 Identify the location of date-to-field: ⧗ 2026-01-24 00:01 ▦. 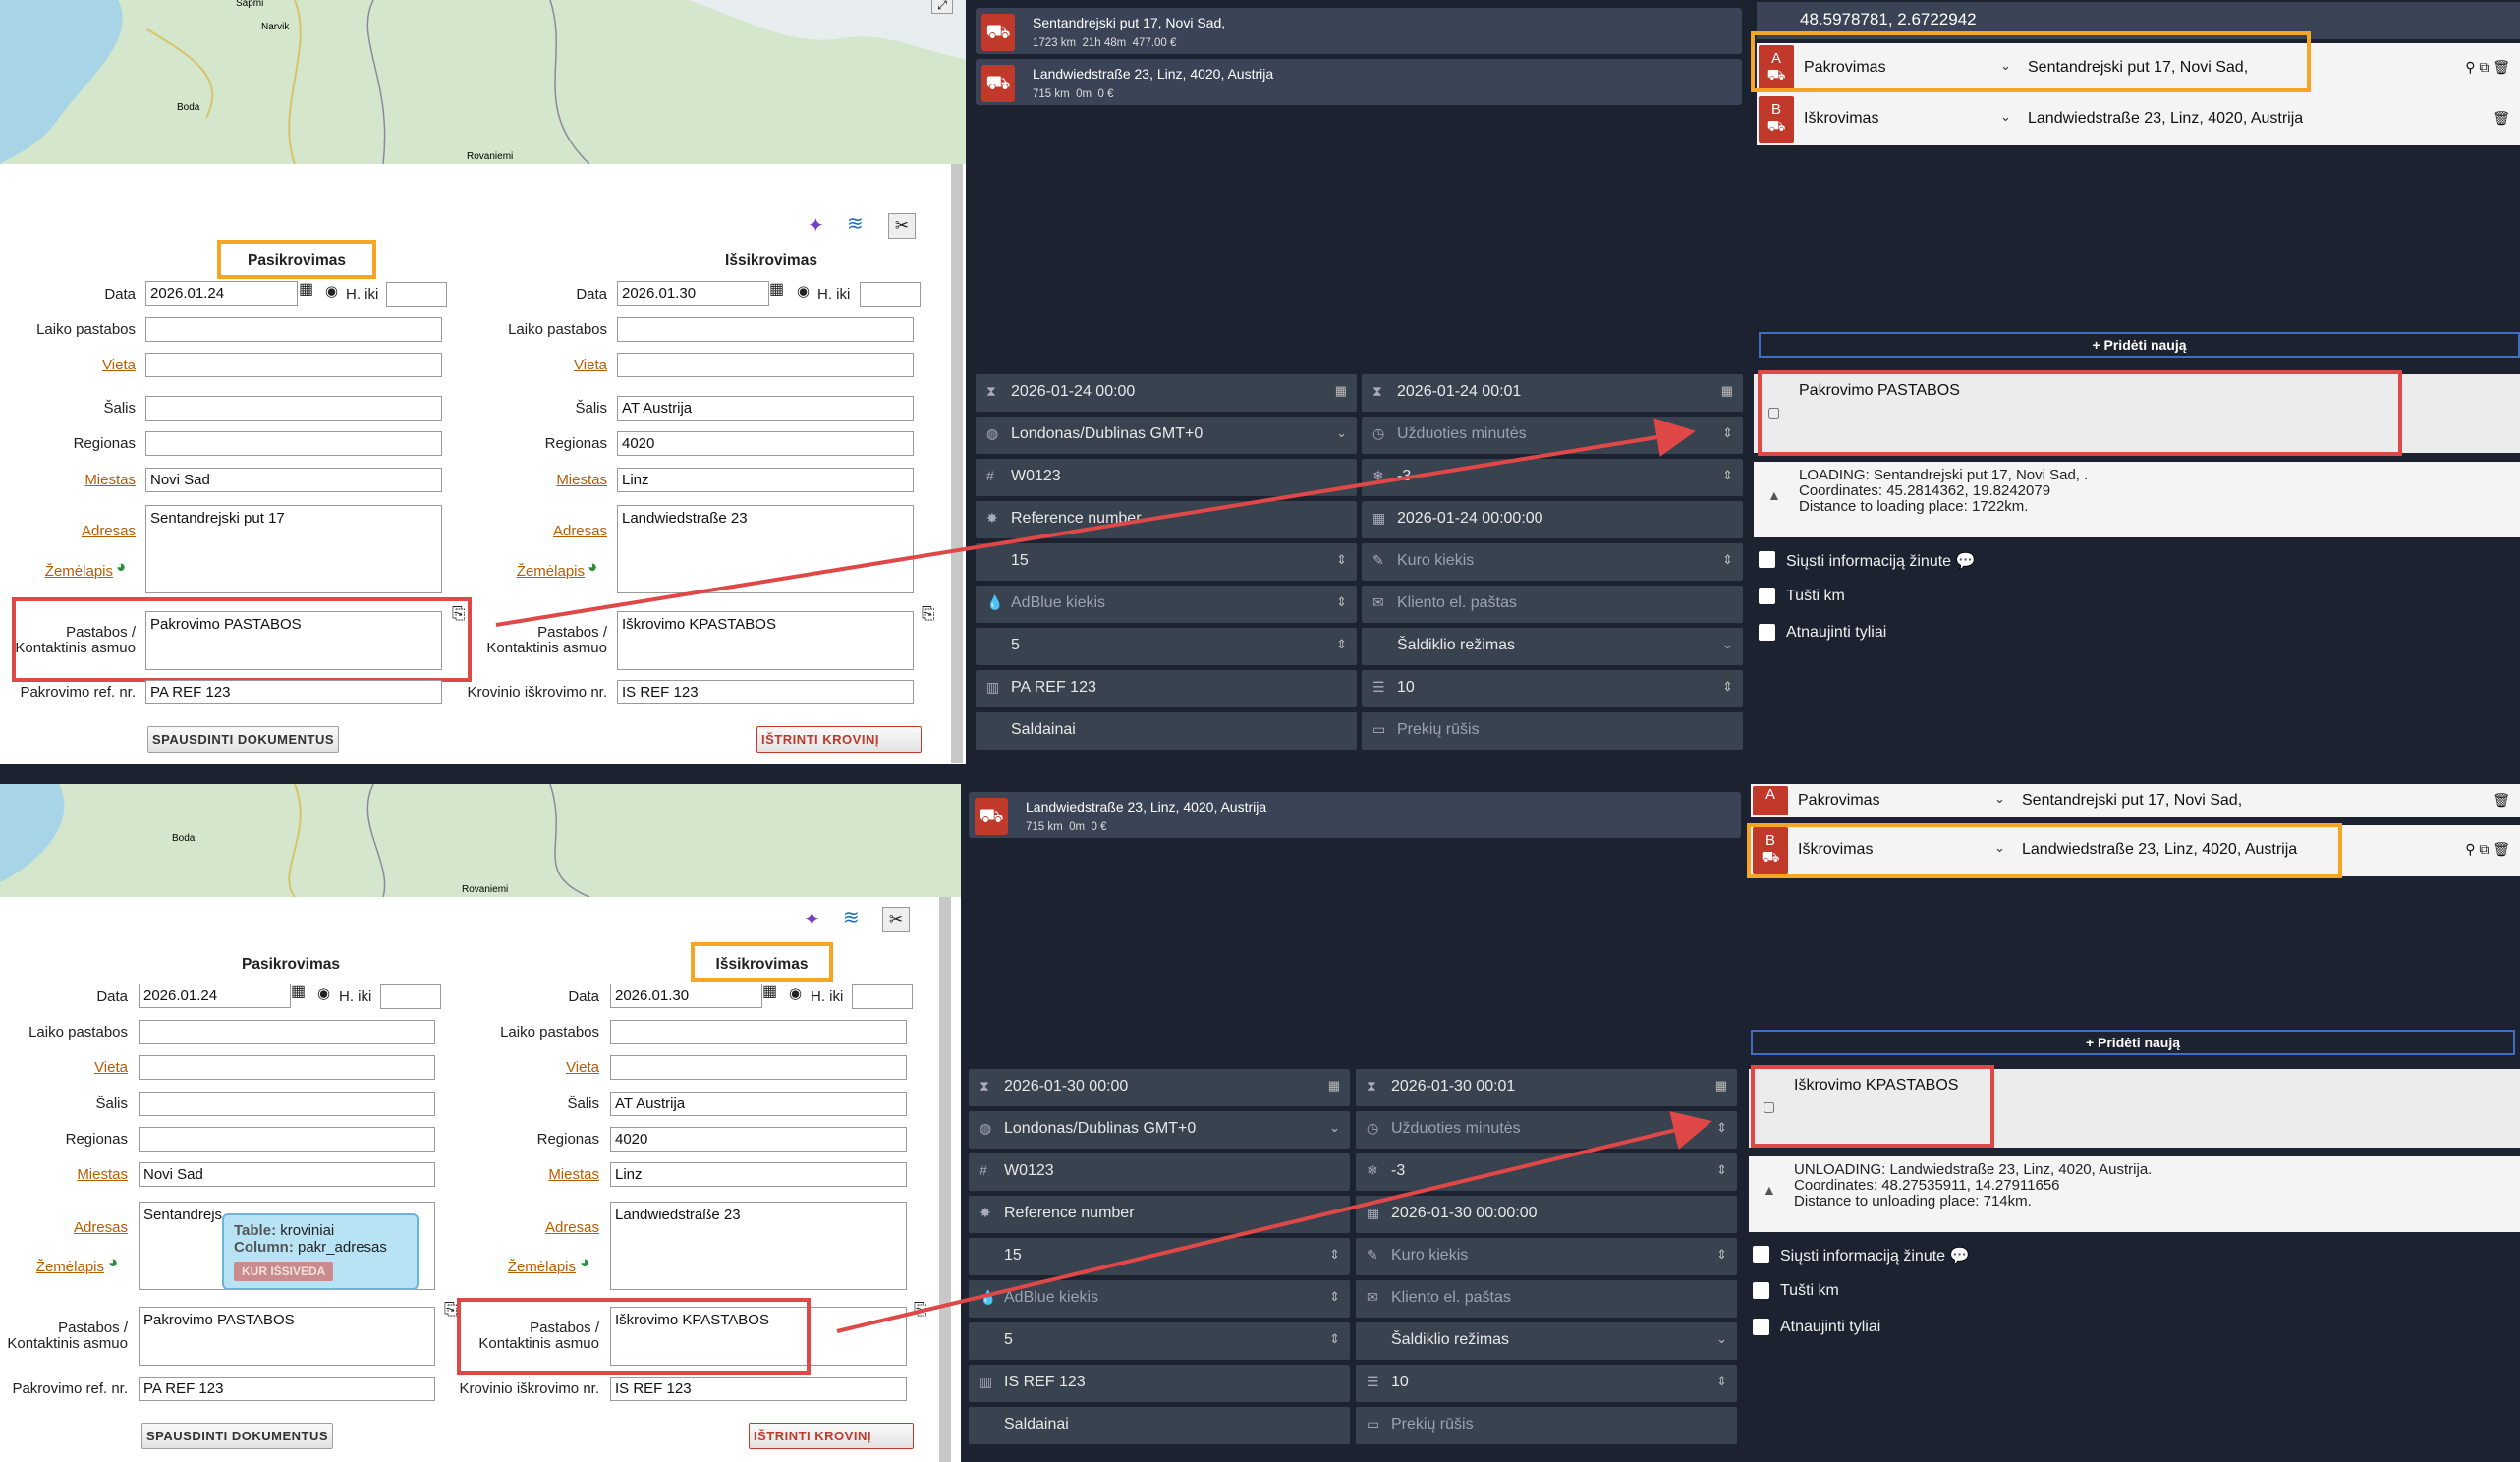
(1552, 393).